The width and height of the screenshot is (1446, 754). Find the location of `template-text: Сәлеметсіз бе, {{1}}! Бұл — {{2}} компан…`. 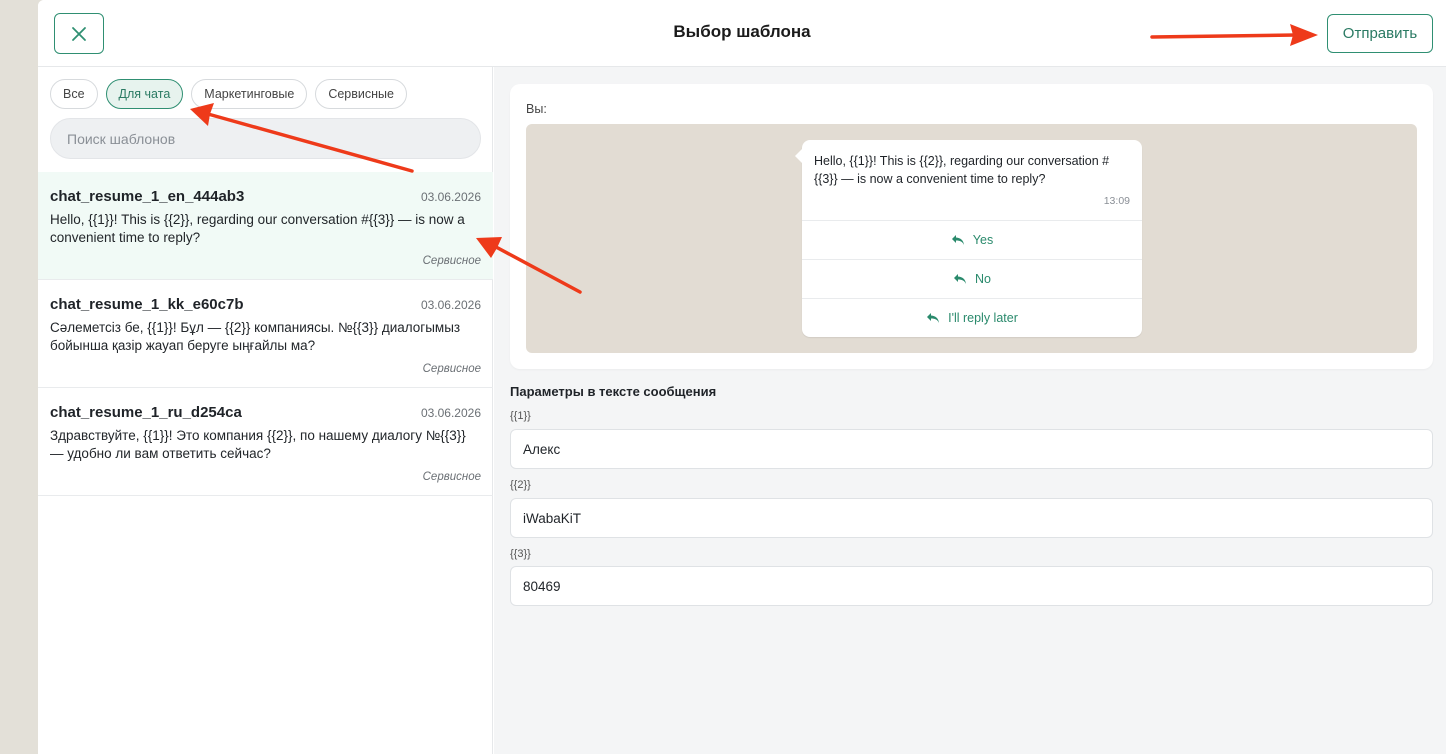

template-text: Сәлеметсіз бе, {{1}}! Бұл — {{2}} компан… is located at coordinates (255, 336).